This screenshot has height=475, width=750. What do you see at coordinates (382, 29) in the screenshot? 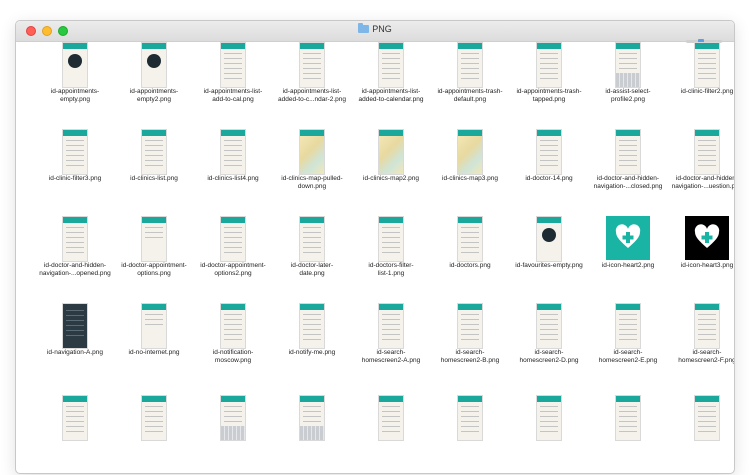
I see `window-title-text: PNG` at bounding box center [382, 29].